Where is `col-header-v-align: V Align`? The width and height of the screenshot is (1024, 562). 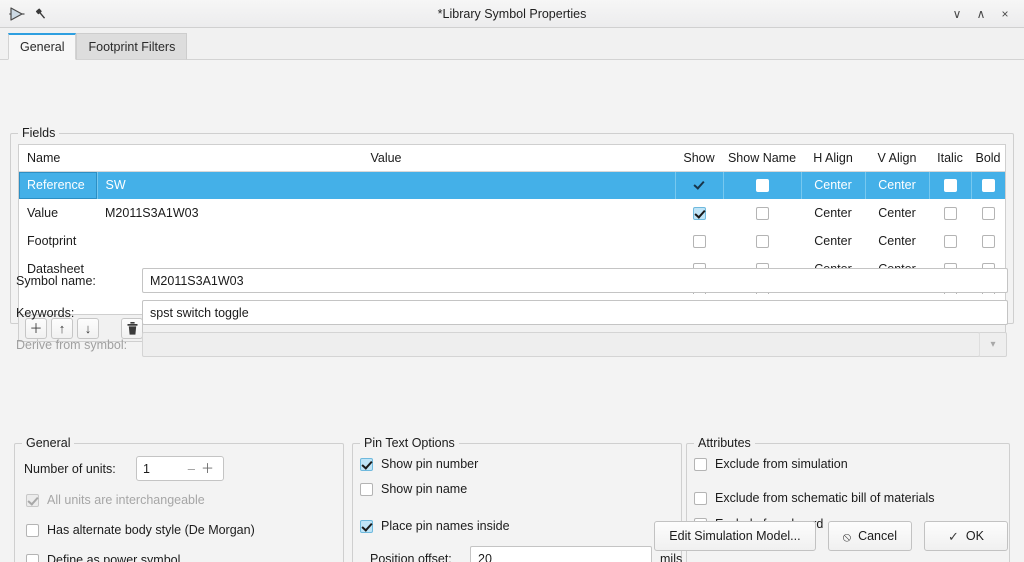 col-header-v-align: V Align is located at coordinates (897, 158).